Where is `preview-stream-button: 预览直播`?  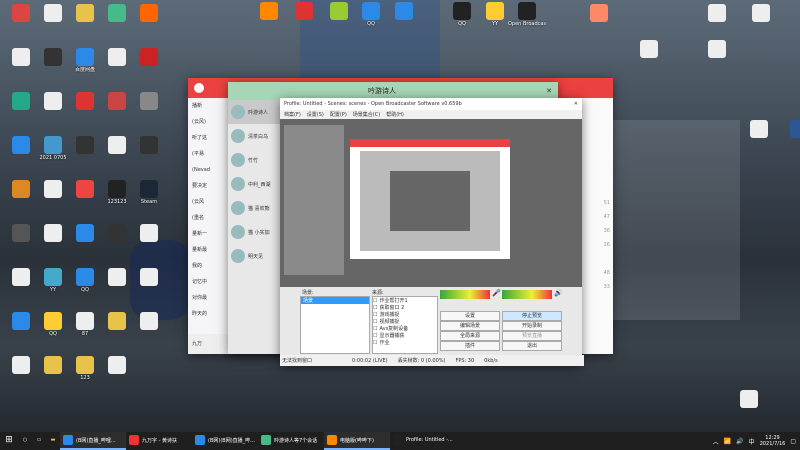
preview-stream-button: 预览直播 is located at coordinates (532, 336).